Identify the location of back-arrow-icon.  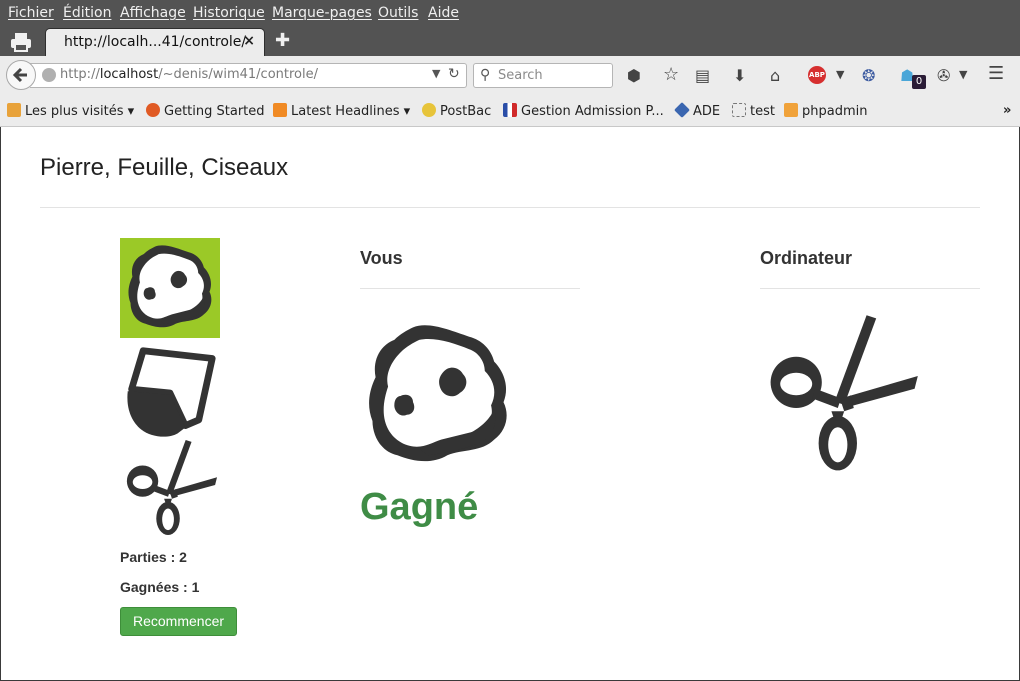
(19, 75).